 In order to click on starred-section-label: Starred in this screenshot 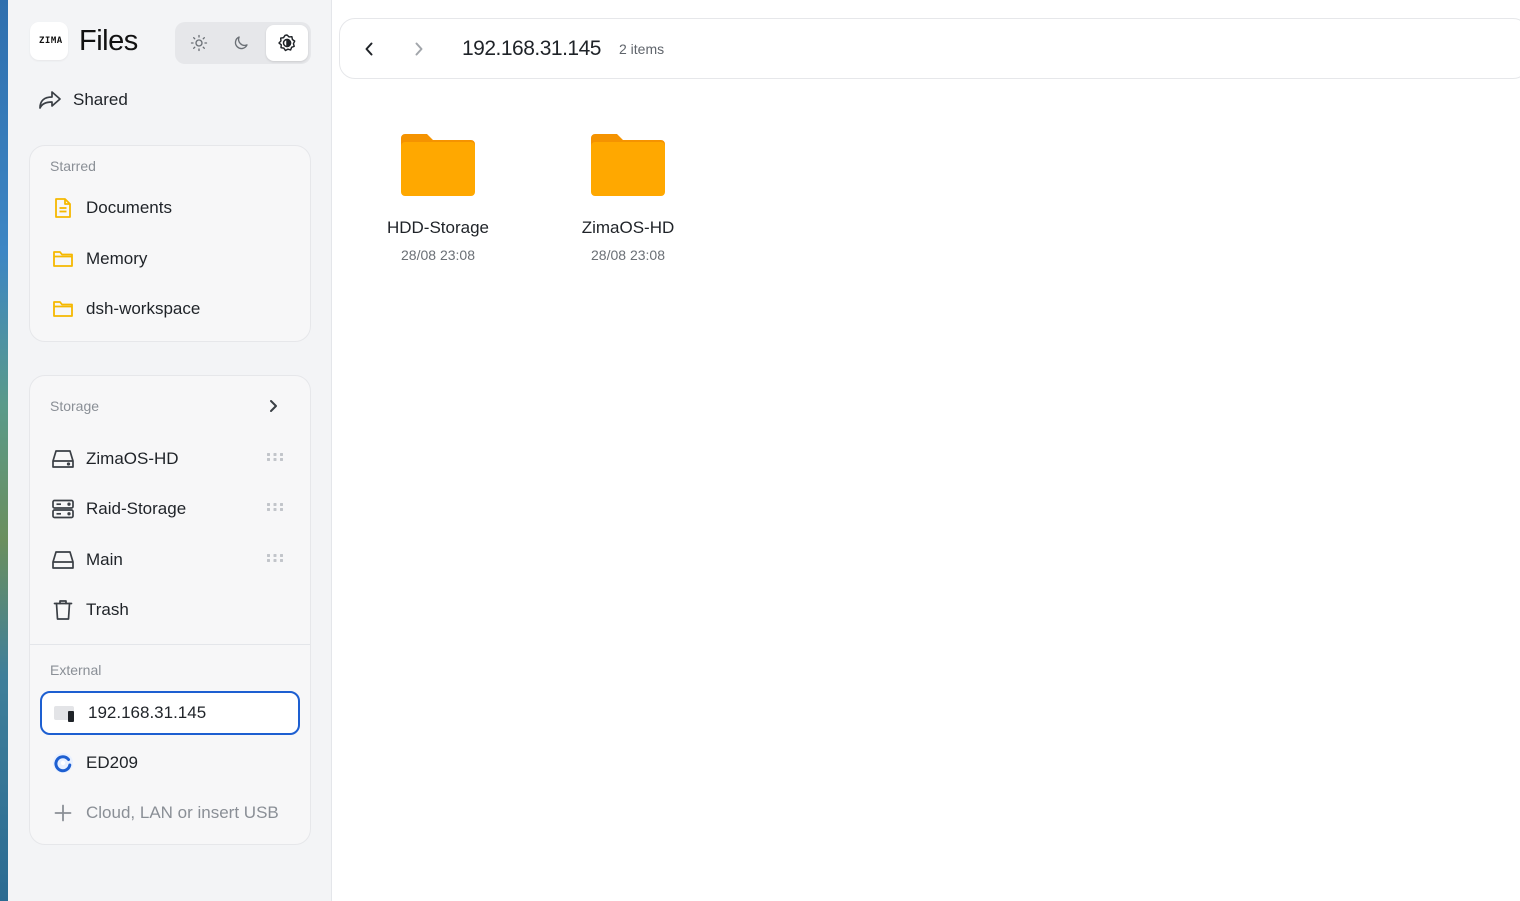, I will do `click(73, 166)`.